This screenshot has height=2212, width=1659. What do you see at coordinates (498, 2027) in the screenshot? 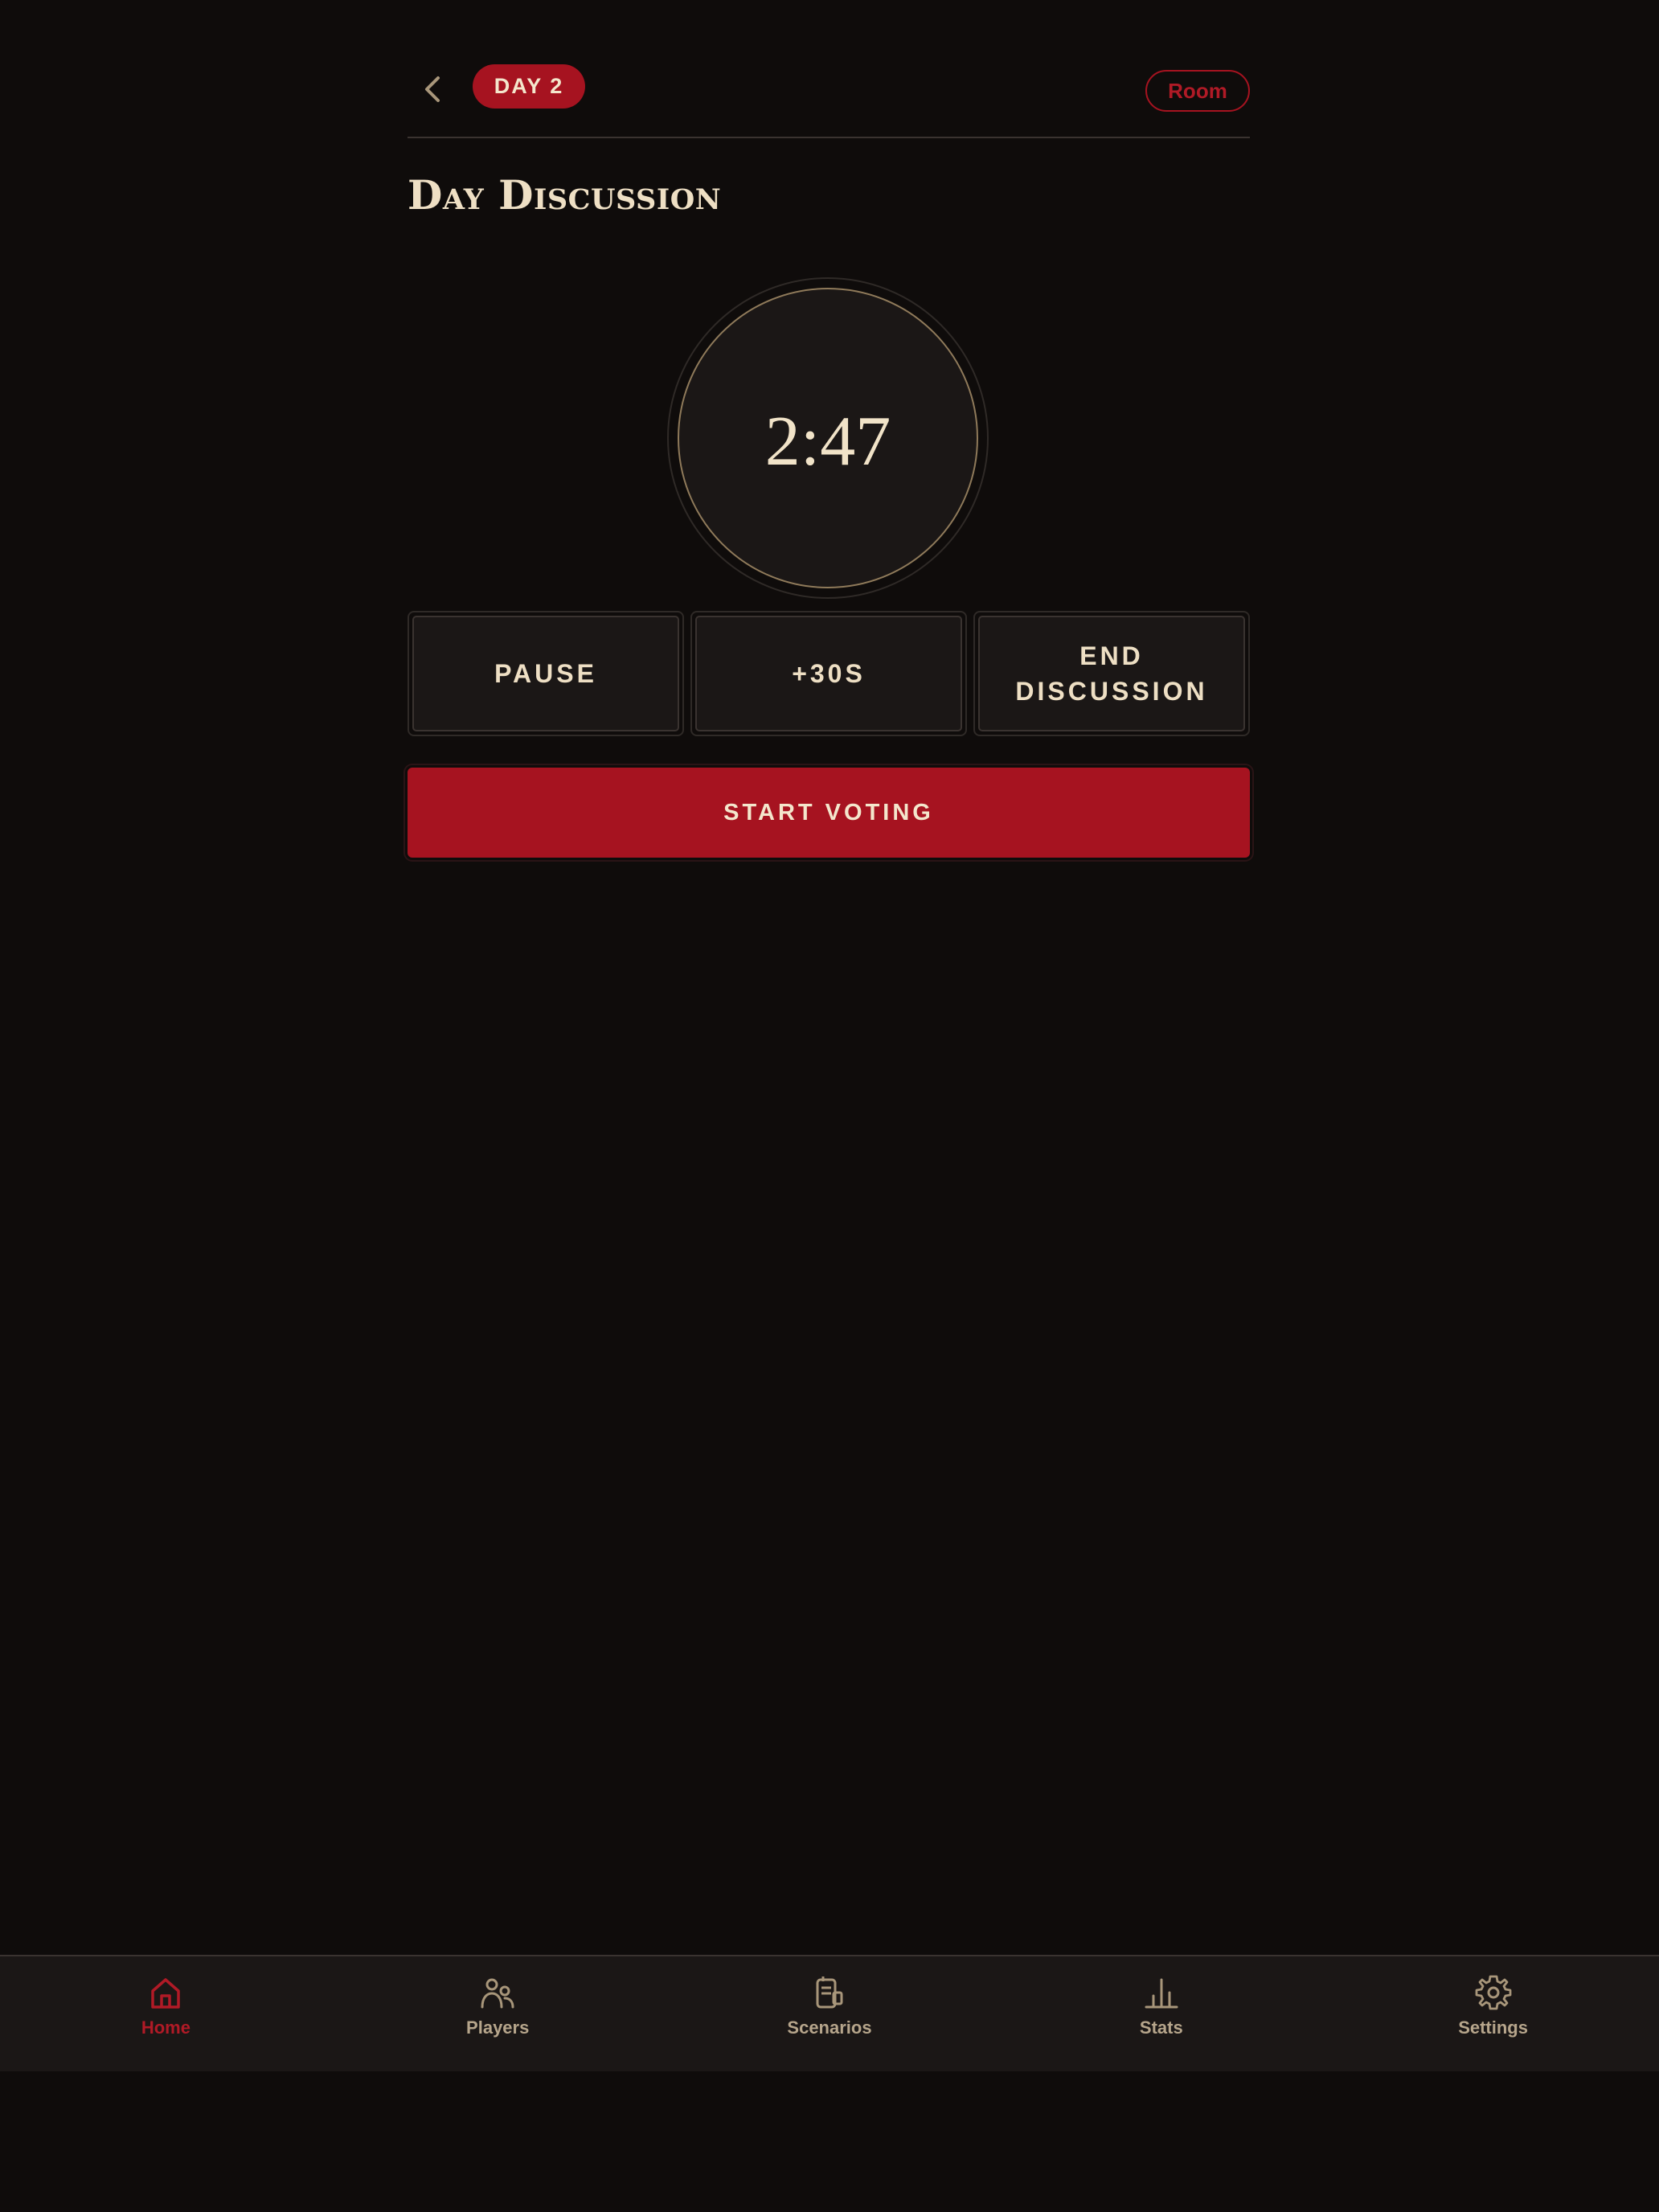
I see `nav-label-players: Players` at bounding box center [498, 2027].